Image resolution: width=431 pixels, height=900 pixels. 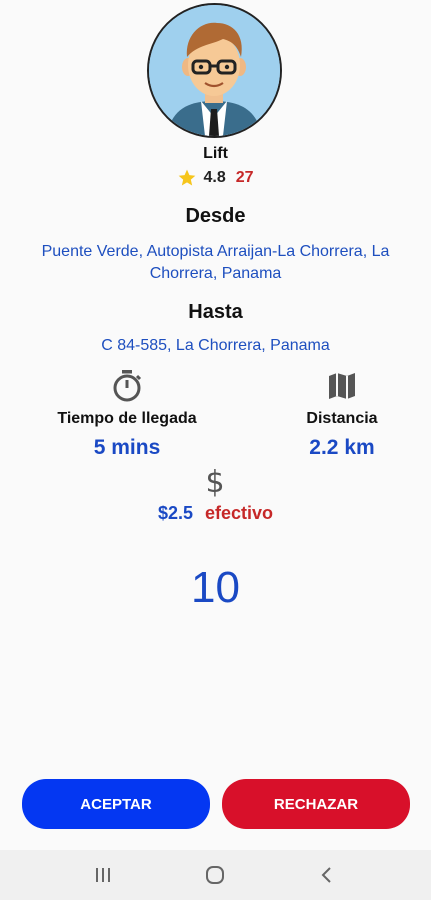 I want to click on recents-button, so click(x=103, y=875).